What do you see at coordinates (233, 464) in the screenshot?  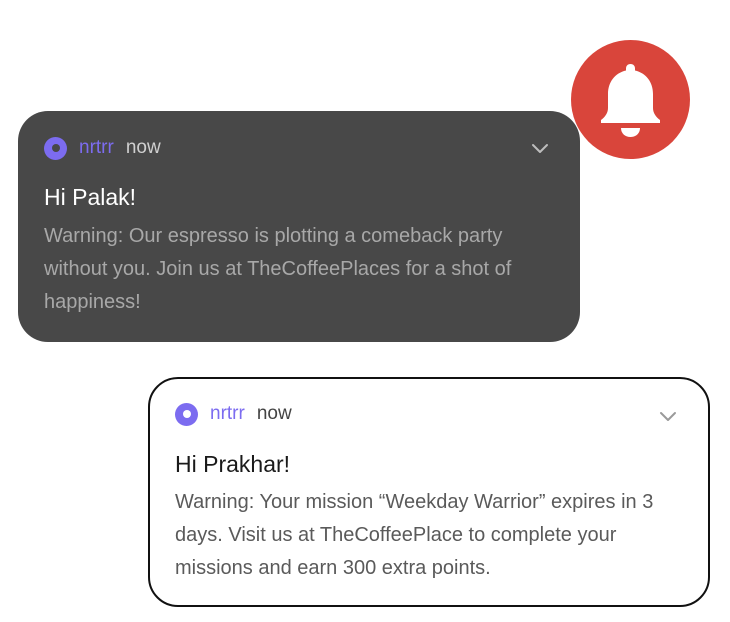 I see `notification-title: Hi Prakhar!` at bounding box center [233, 464].